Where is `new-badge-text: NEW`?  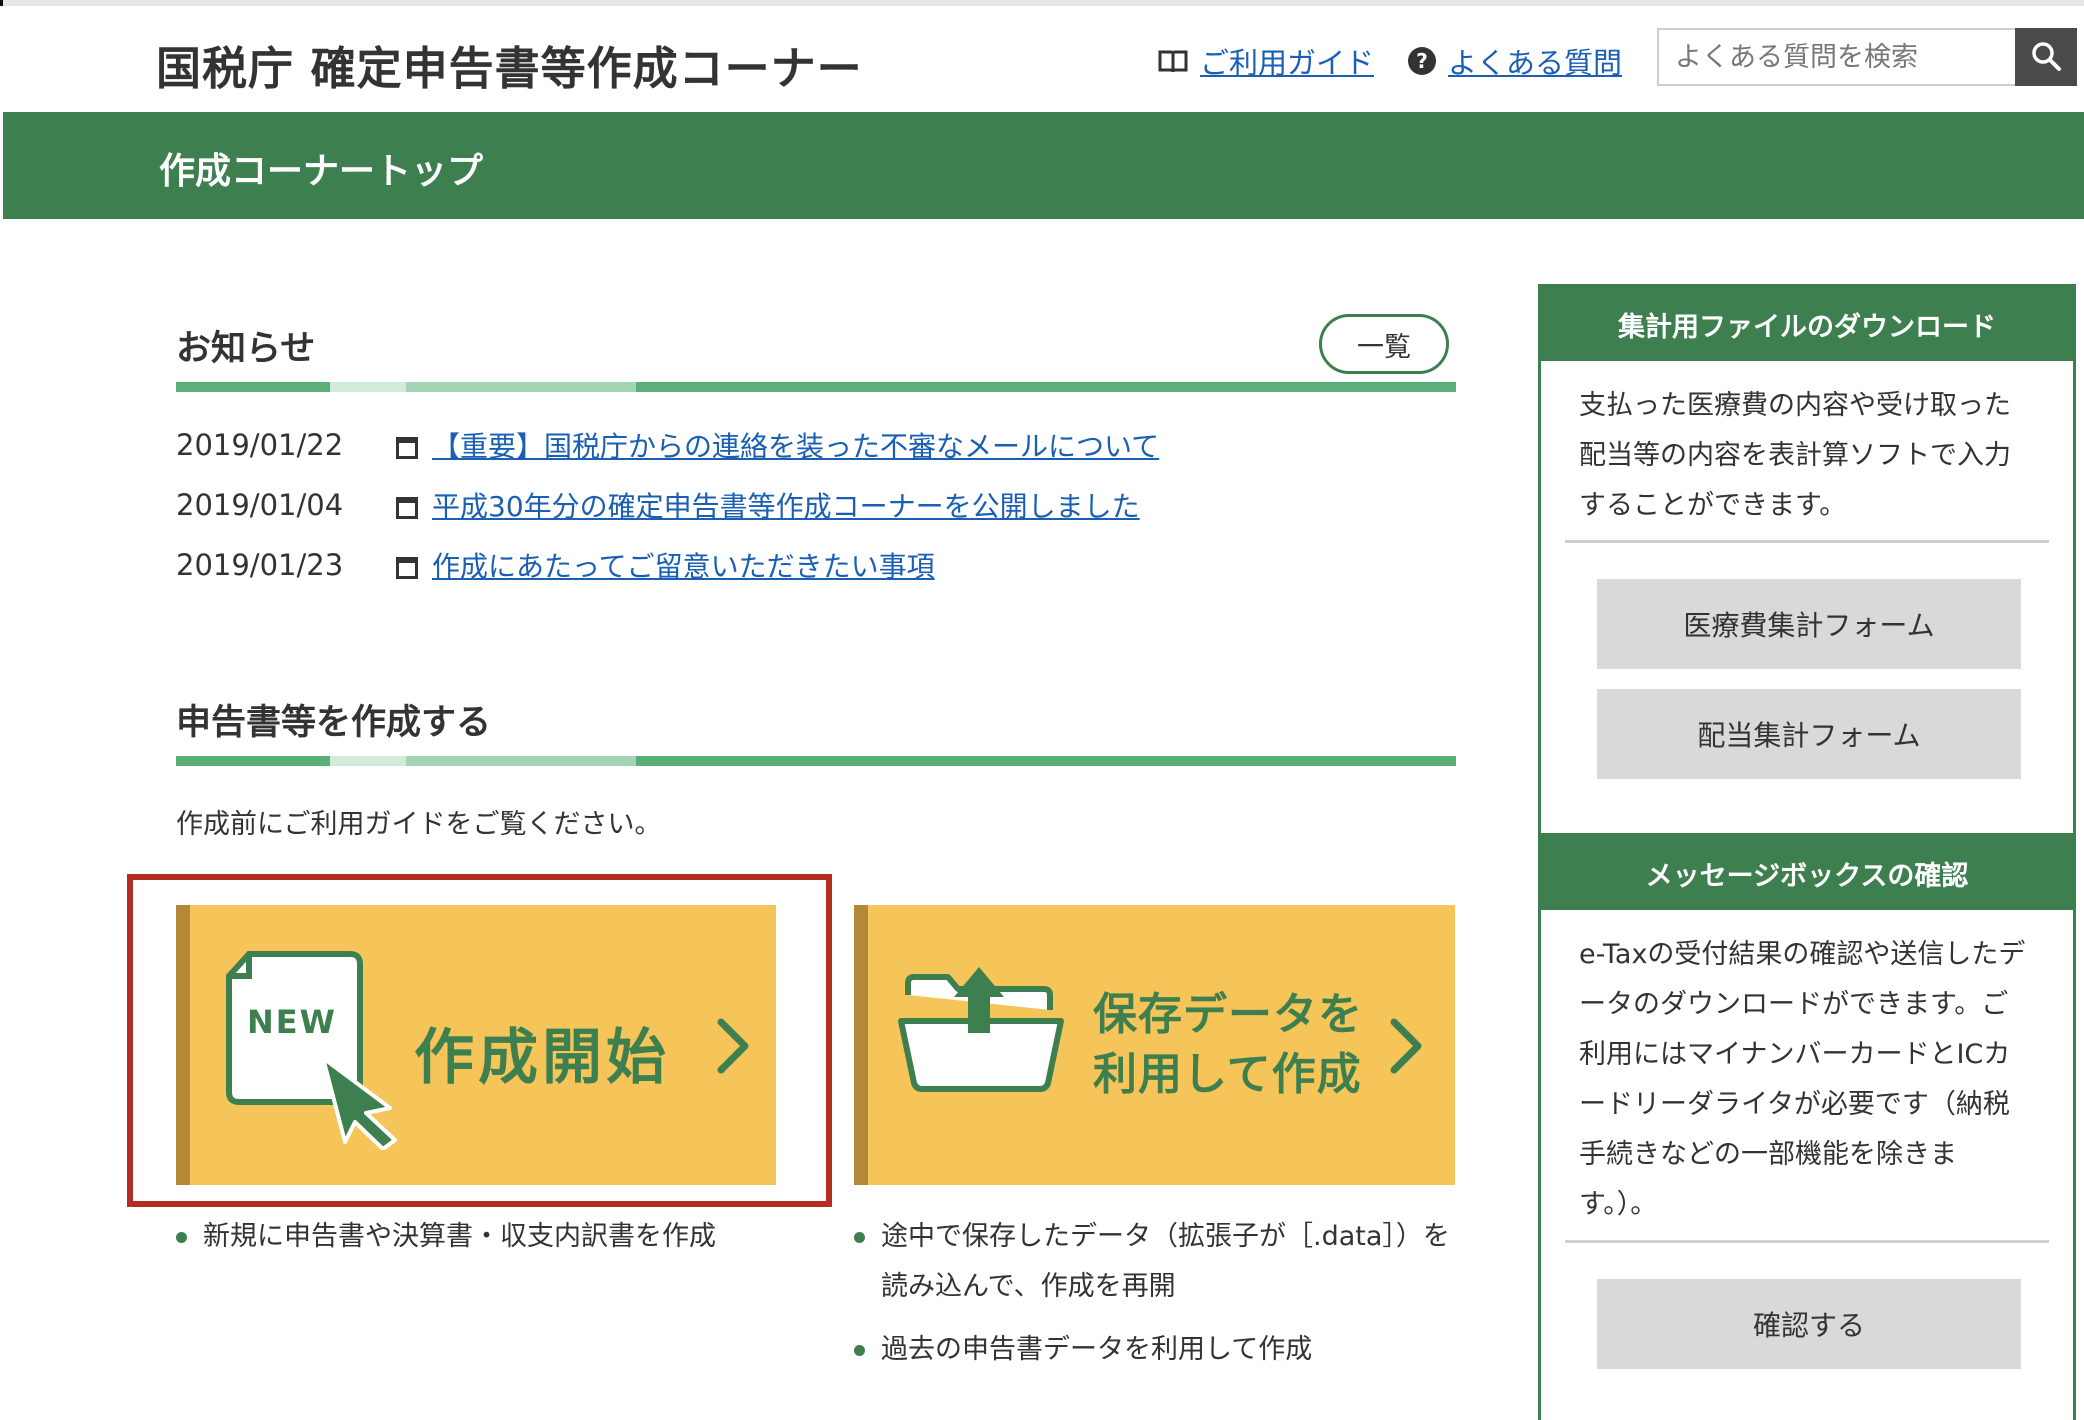 new-badge-text: NEW is located at coordinates (292, 1022).